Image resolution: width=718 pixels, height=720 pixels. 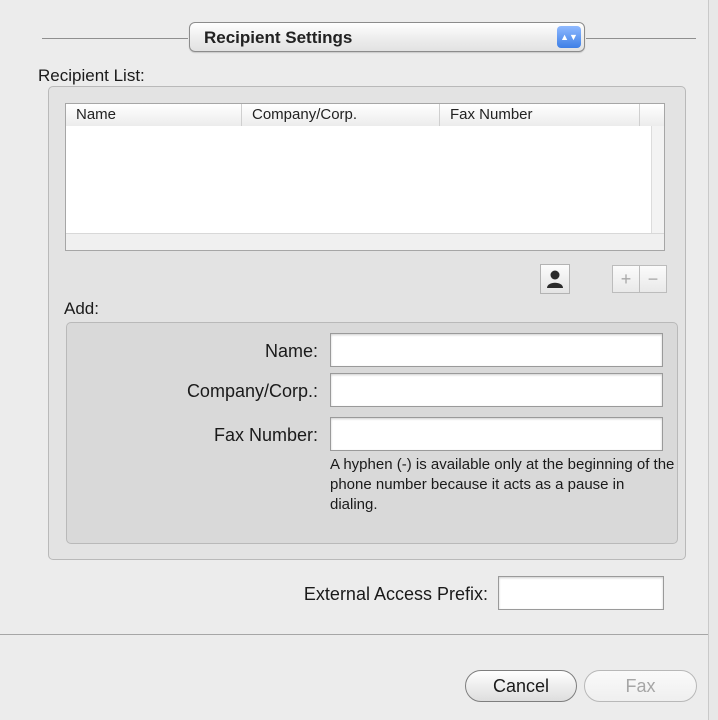 I want to click on header-separator-right, so click(x=641, y=38).